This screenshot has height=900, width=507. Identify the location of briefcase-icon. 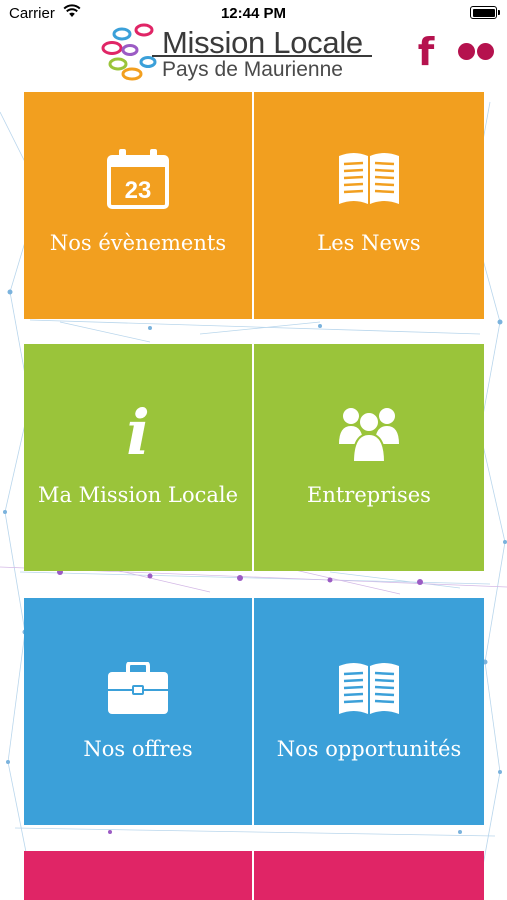
(138, 689).